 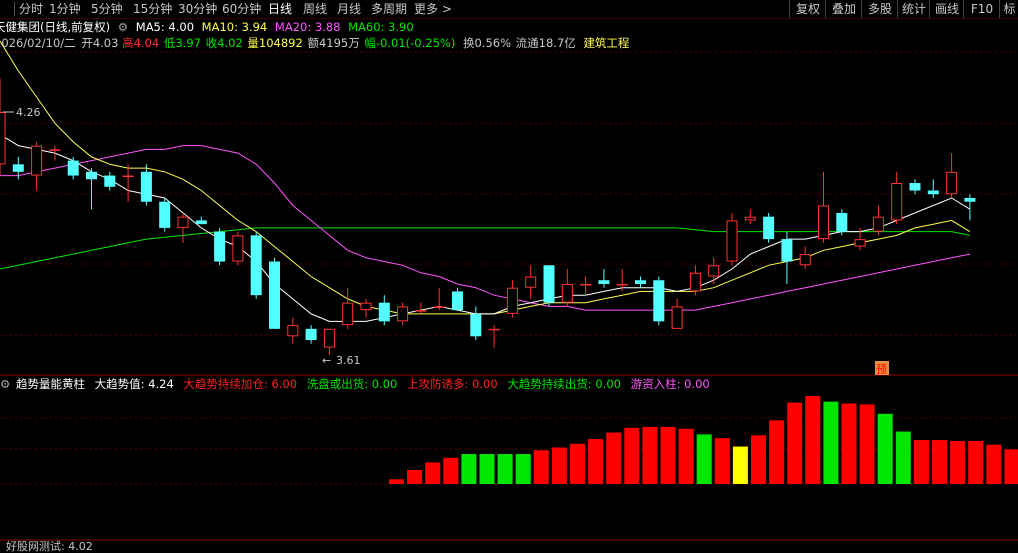 What do you see at coordinates (50, 384) in the screenshot?
I see `indicator-name: 趋势量能黄柱` at bounding box center [50, 384].